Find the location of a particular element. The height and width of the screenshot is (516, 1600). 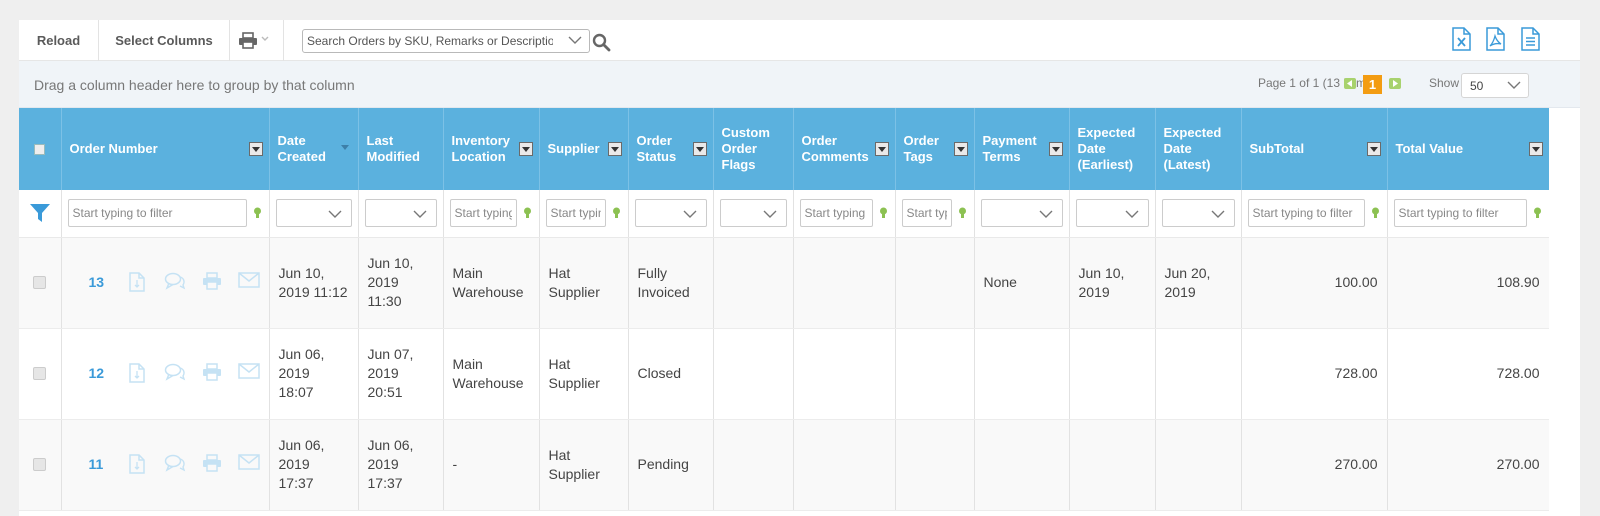

header-subtotal: SubTotal is located at coordinates (1314, 149).